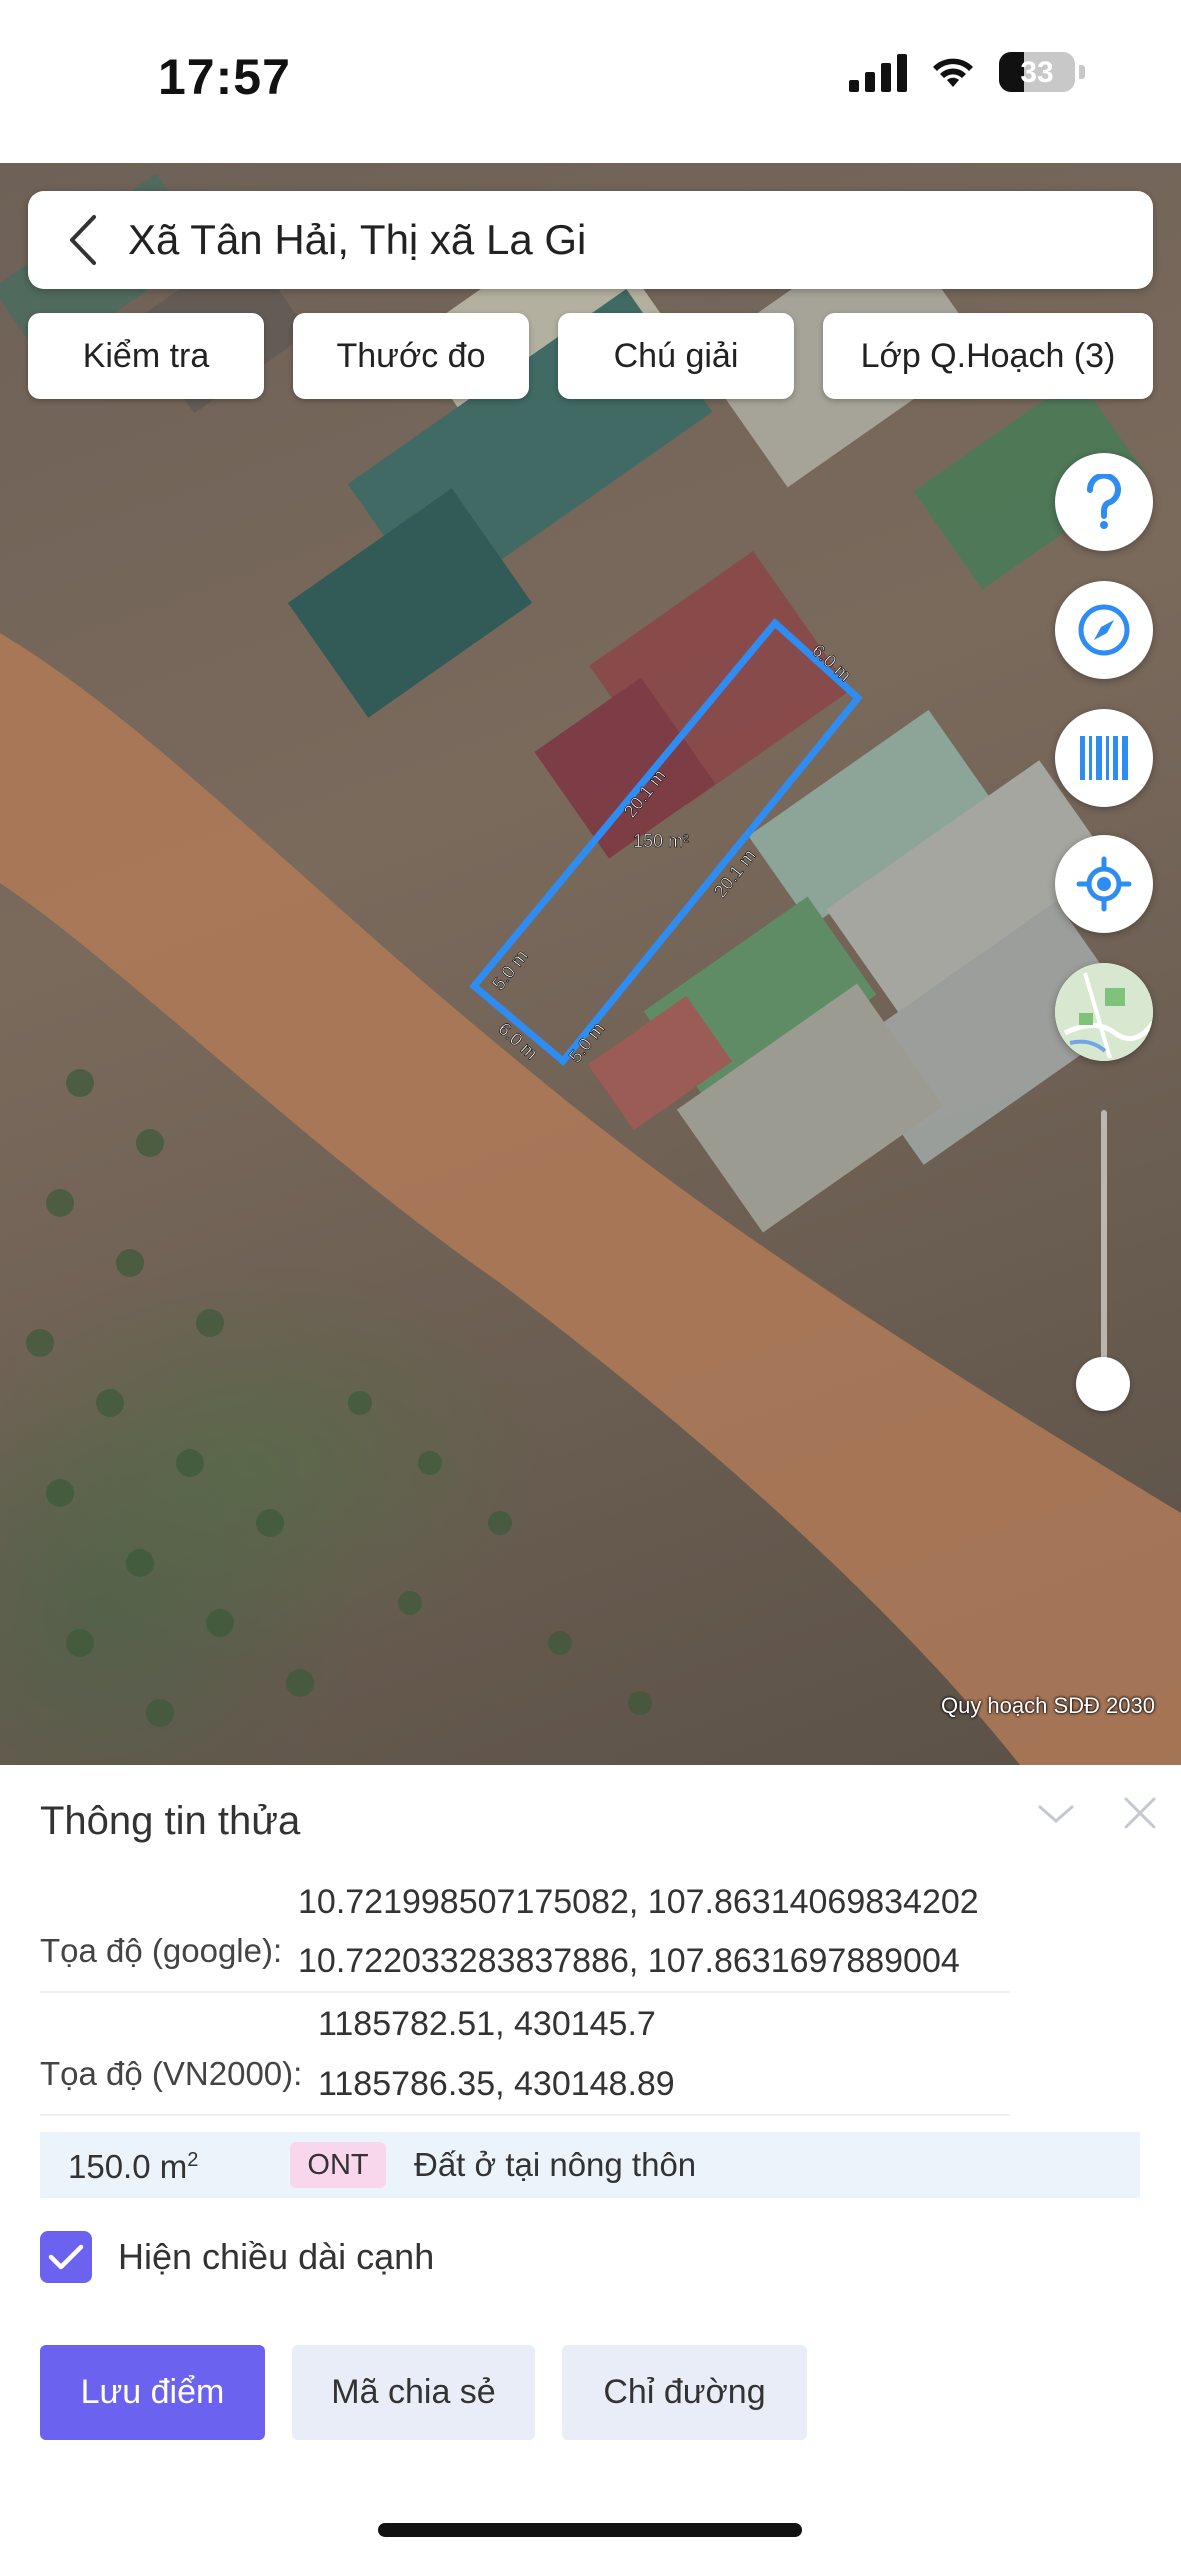 The image size is (1181, 2560). Describe the element at coordinates (193, 2160) in the screenshot. I see `area-unit-superscript: 2` at that location.